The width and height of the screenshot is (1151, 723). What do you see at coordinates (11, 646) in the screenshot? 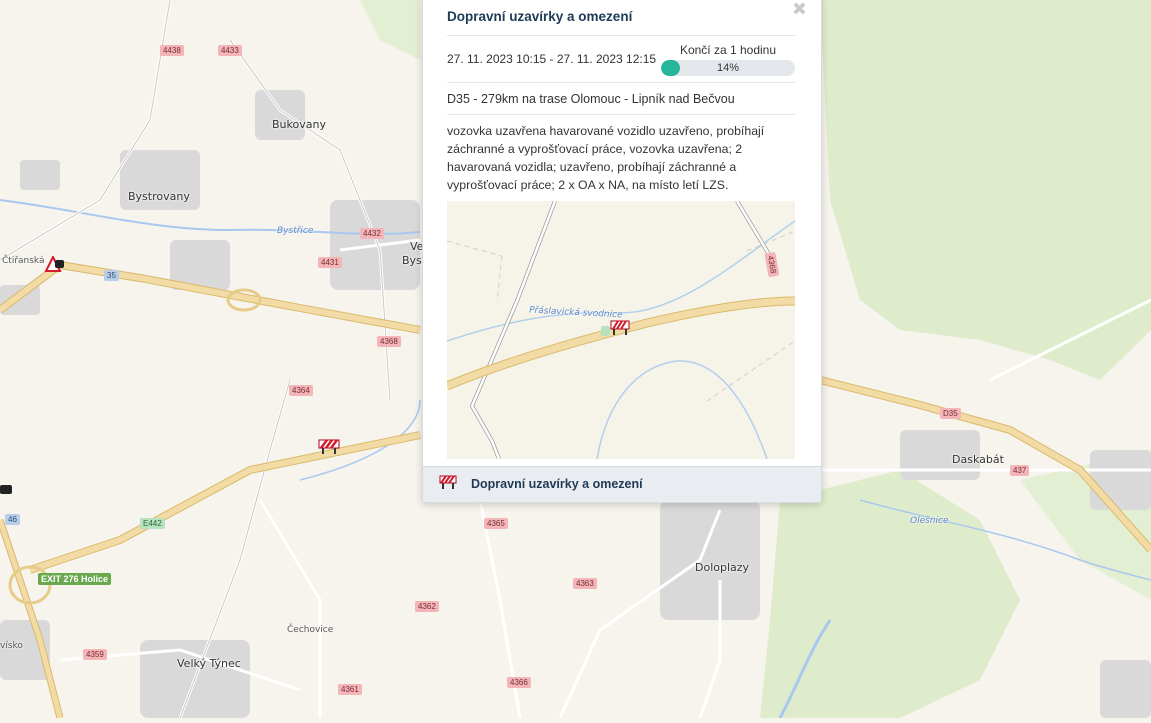
I see `place-label: vísko` at bounding box center [11, 646].